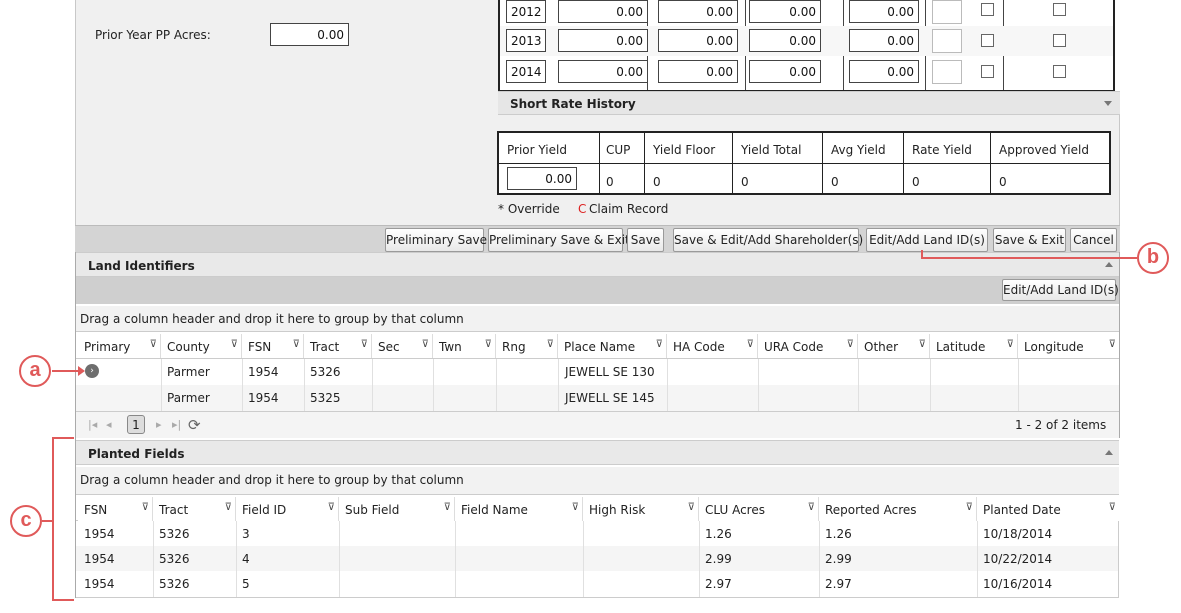 The height and width of the screenshot is (613, 1181). What do you see at coordinates (927, 240) in the screenshot?
I see `edit-land-ids-button: Edit/Add Land ID(s)` at bounding box center [927, 240].